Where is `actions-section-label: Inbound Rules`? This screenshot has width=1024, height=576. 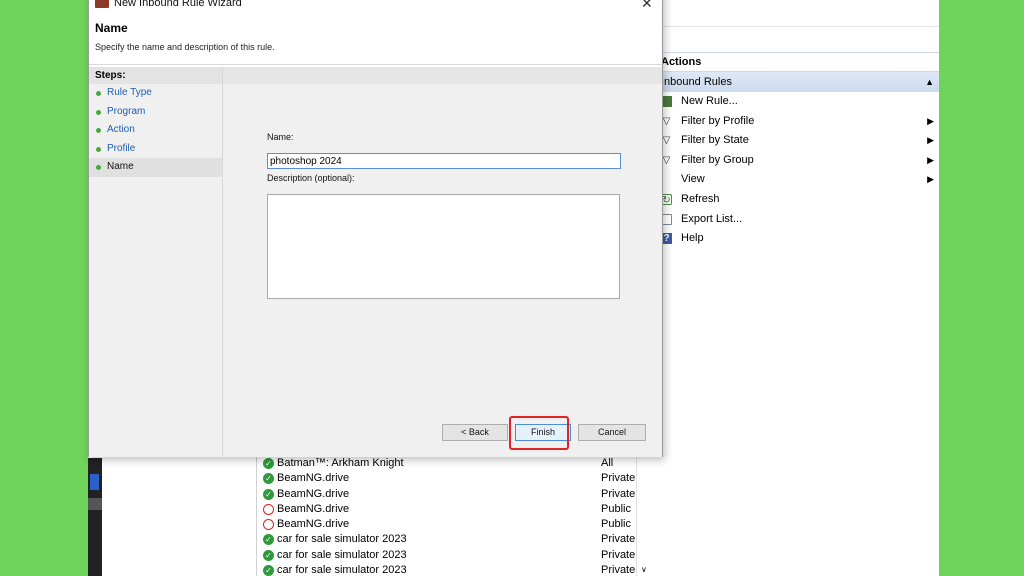 actions-section-label: Inbound Rules is located at coordinates (696, 82).